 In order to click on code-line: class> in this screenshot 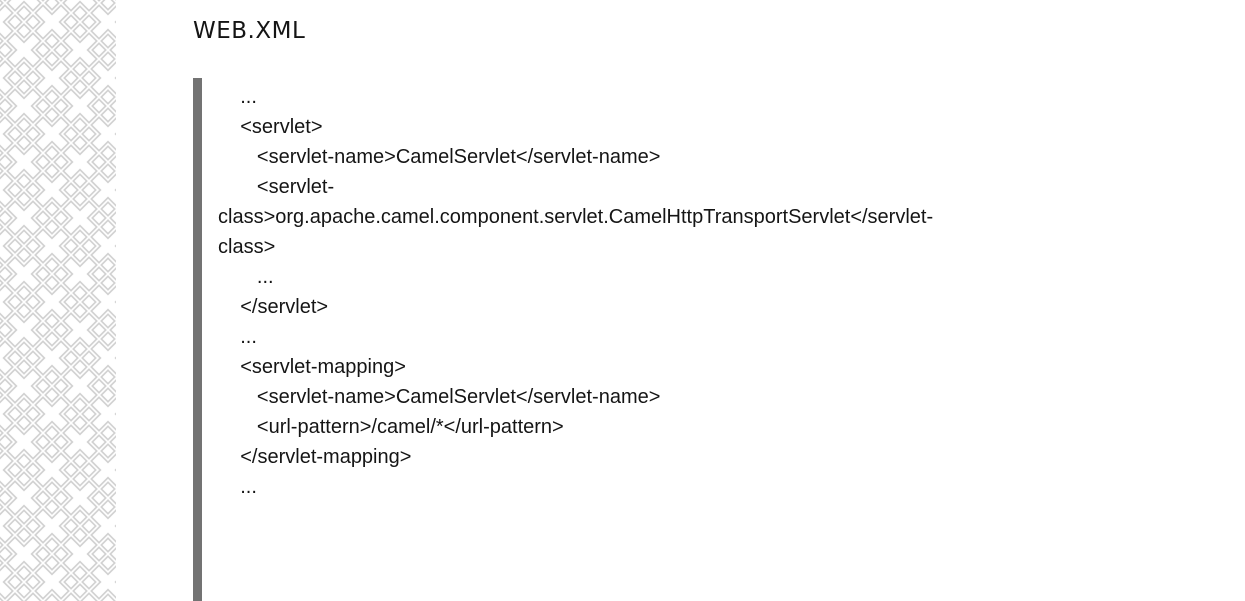, I will do `click(247, 247)`.